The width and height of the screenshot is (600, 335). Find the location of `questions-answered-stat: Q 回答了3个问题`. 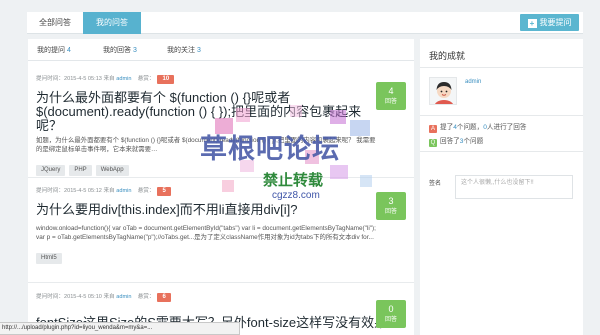

questions-answered-stat: Q 回答了3个问题 is located at coordinates (456, 141).